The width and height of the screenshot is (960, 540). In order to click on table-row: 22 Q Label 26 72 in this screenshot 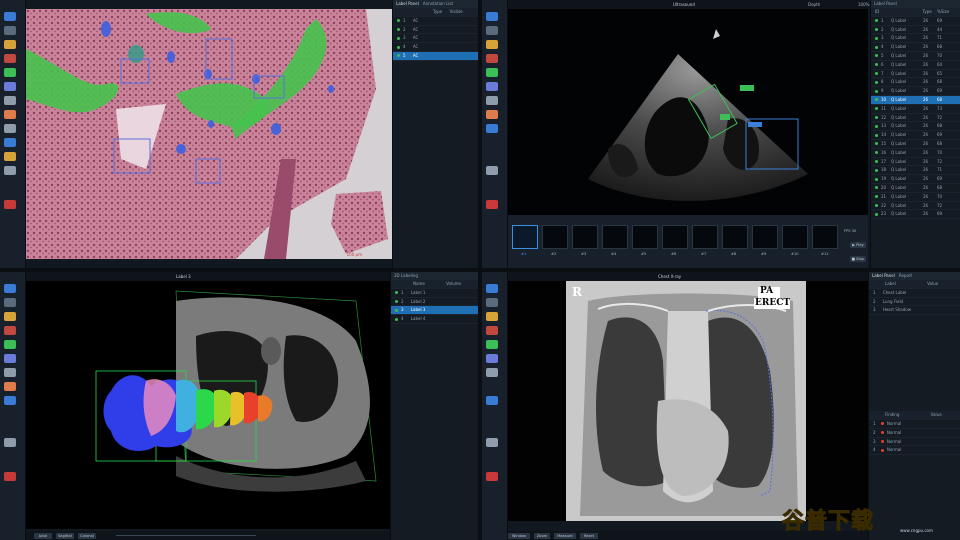, I will do `click(915, 206)`.